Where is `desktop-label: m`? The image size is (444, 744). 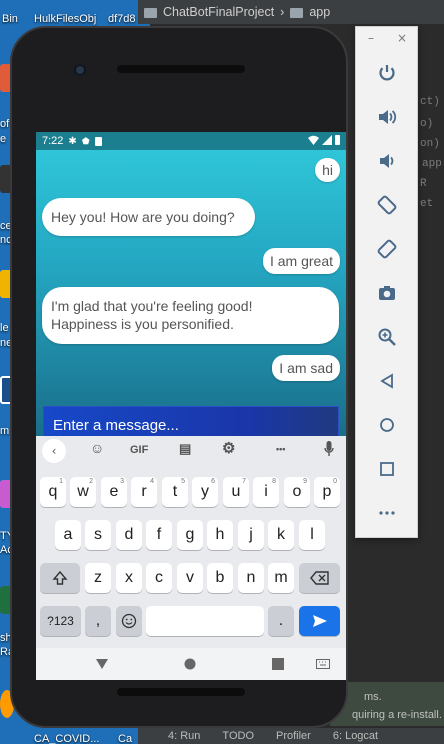 desktop-label: m is located at coordinates (4, 431).